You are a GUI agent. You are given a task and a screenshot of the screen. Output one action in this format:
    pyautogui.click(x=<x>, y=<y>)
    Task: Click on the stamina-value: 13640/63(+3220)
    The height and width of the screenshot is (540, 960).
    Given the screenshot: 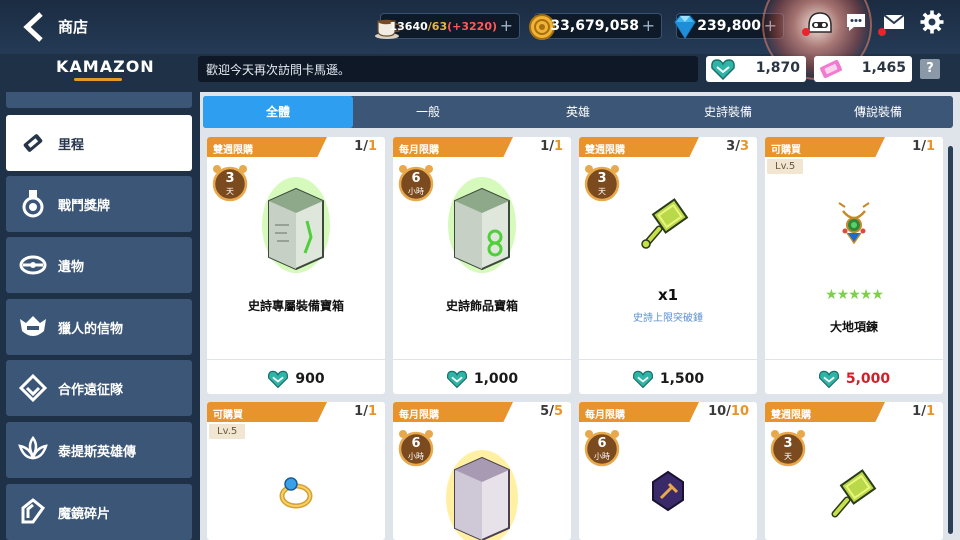 What is the action you would take?
    pyautogui.click(x=444, y=26)
    